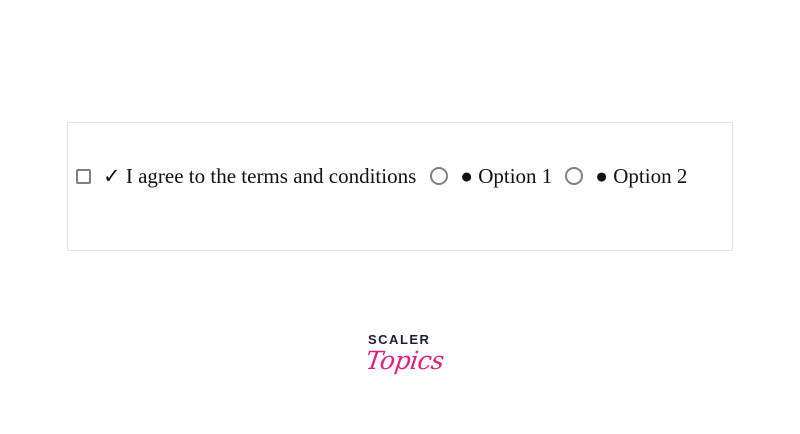 The height and width of the screenshot is (434, 800). Describe the element at coordinates (260, 175) in the screenshot. I see `agree-label: ✓ I agree to the terms and conditions` at that location.